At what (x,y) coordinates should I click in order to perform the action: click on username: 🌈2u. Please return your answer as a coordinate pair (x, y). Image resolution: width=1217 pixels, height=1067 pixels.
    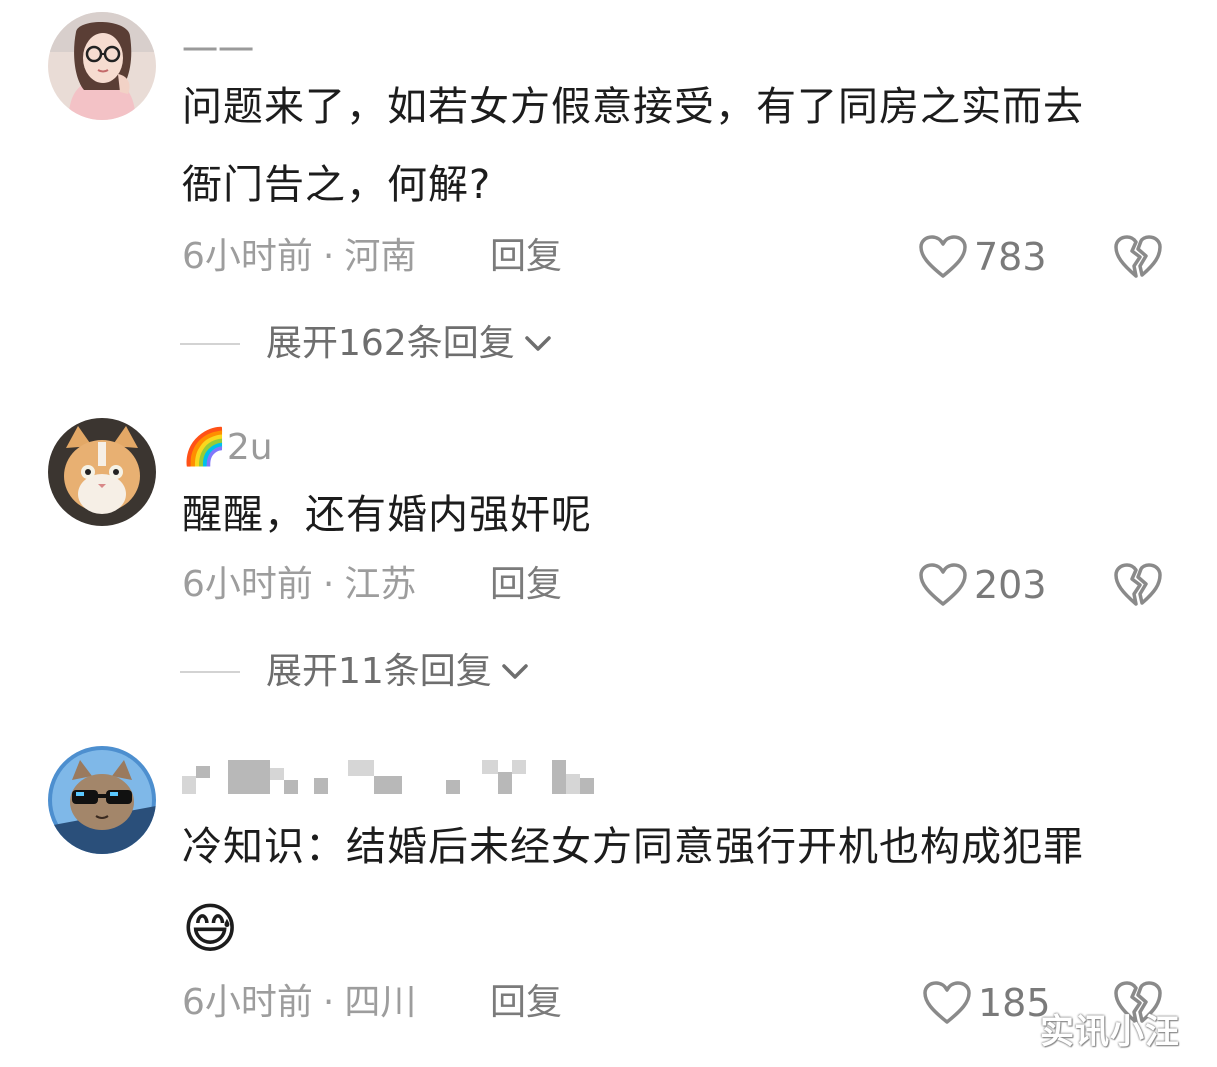
    Looking at the image, I should click on (227, 448).